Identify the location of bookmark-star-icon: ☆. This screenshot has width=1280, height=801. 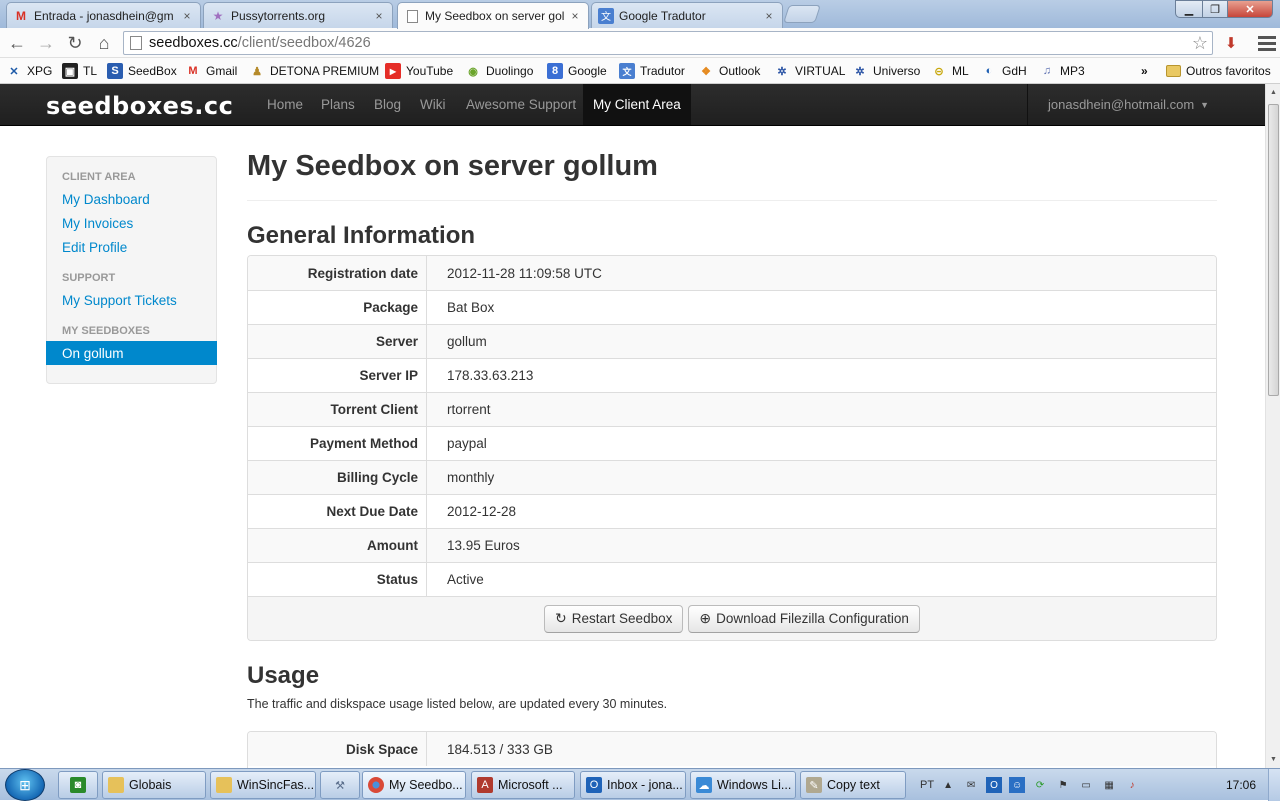
(1200, 43).